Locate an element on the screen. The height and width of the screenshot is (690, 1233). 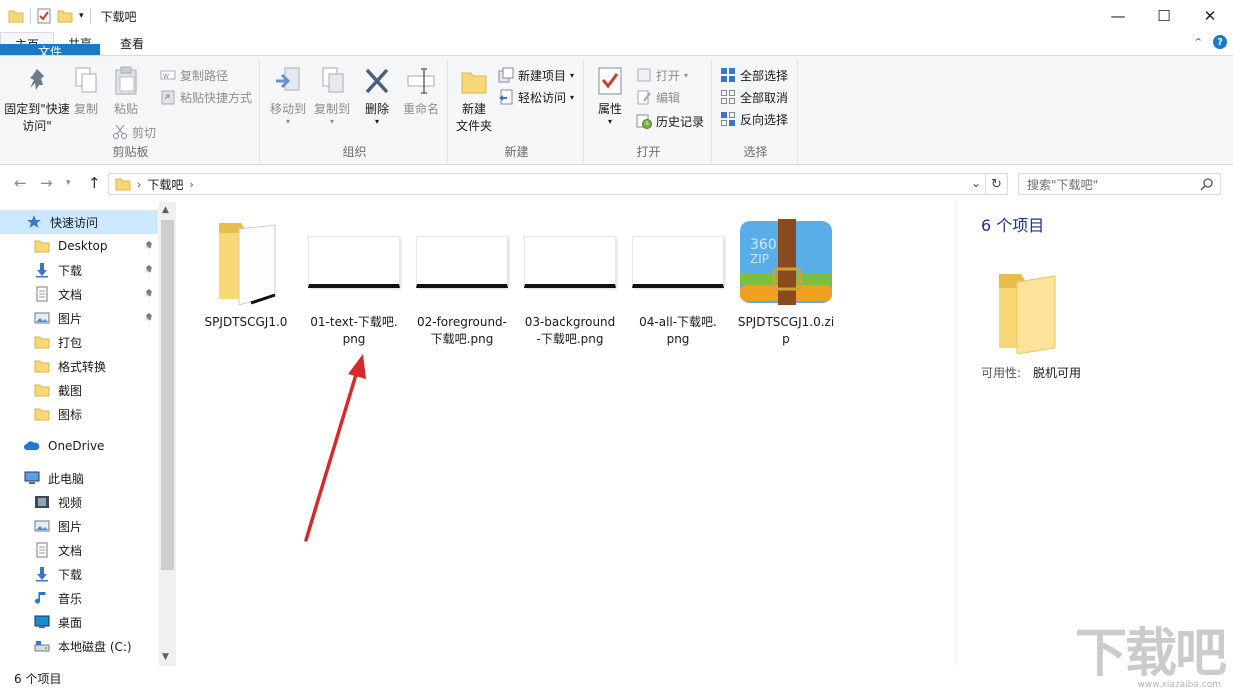
tab-view: 查看 is located at coordinates (132, 43).